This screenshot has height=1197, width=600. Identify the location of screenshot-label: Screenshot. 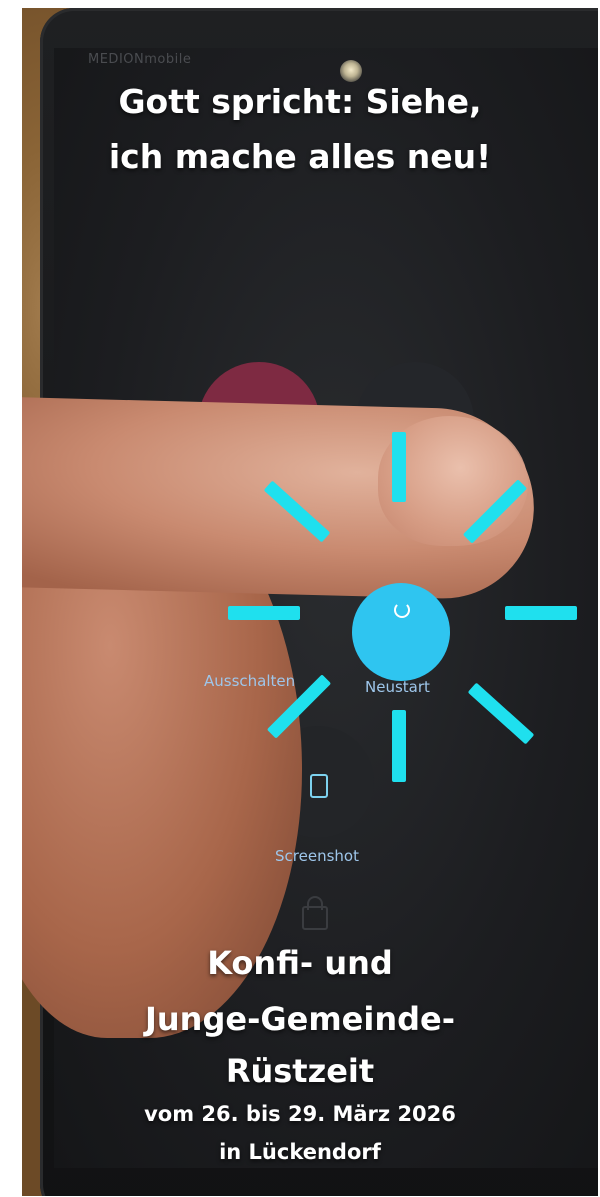
(317, 856).